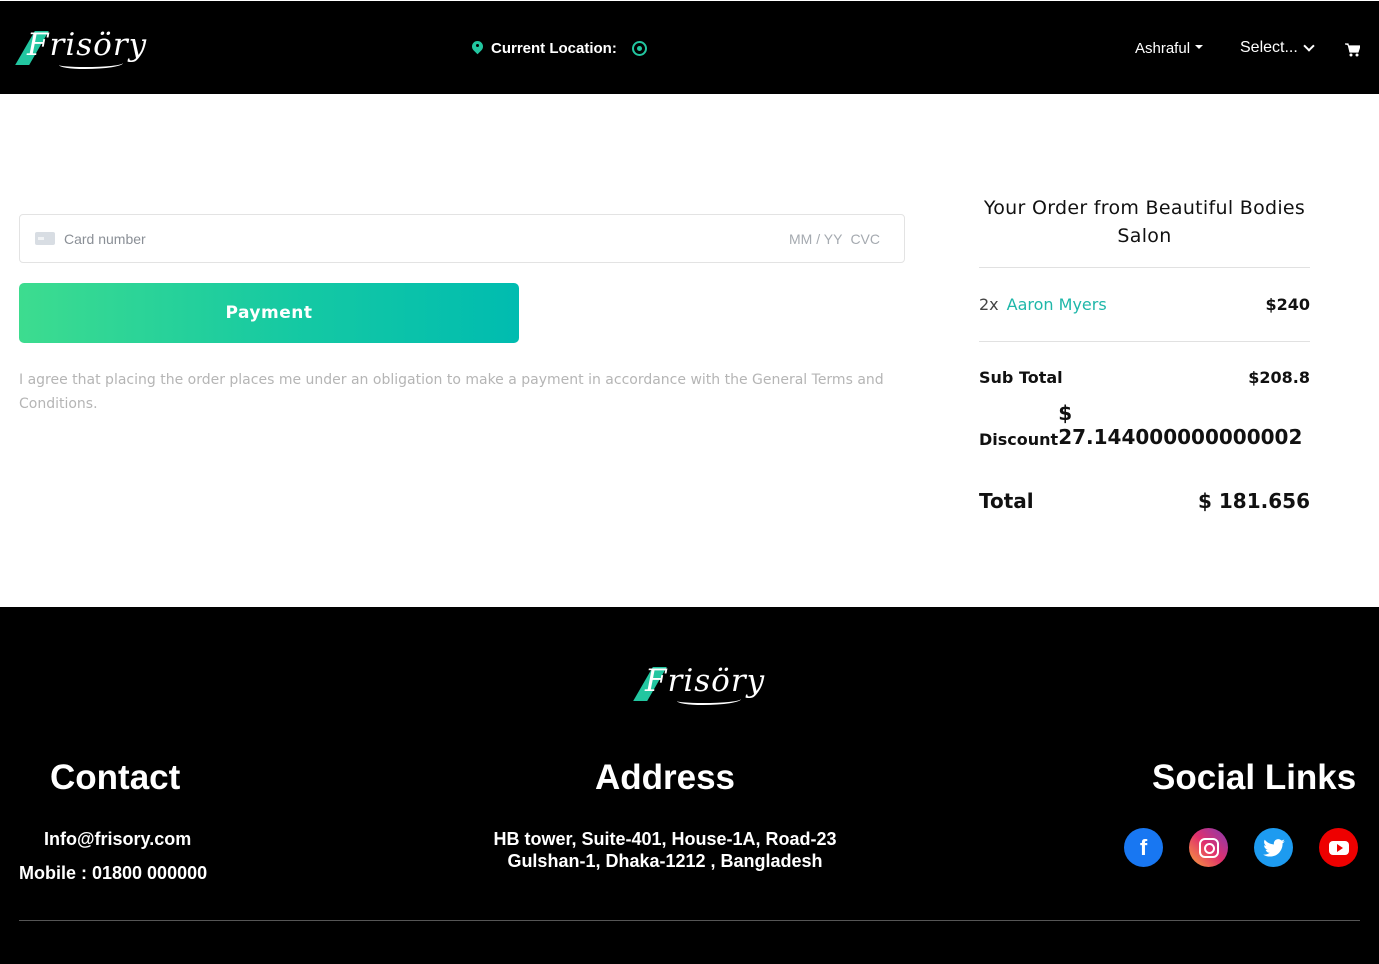 This screenshot has width=1379, height=964. I want to click on item-quantity: 2x, so click(989, 304).